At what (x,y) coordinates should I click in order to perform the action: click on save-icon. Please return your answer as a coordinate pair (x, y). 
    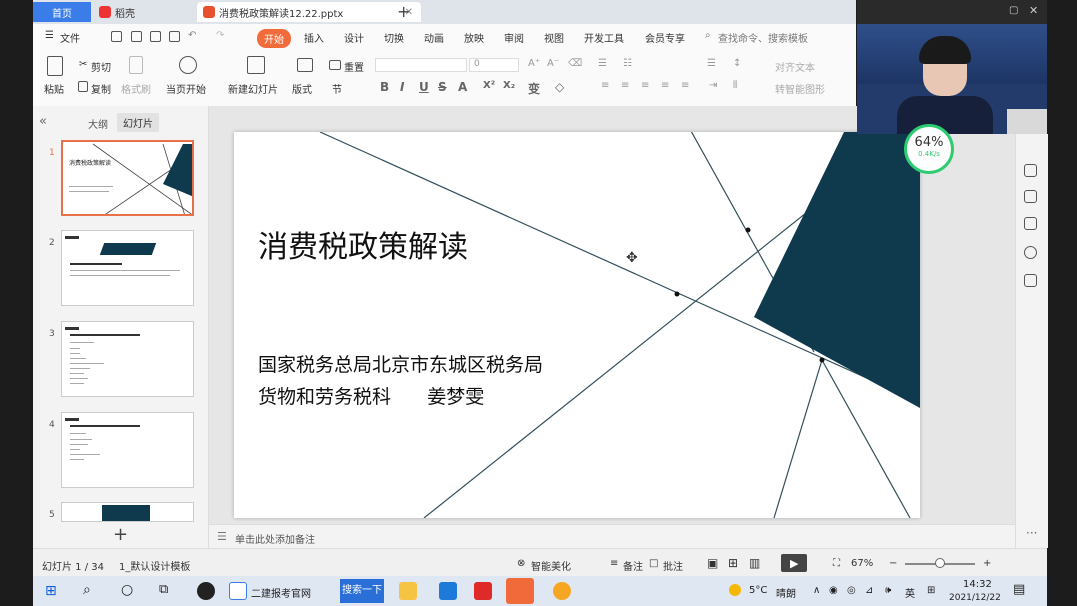
    Looking at the image, I should click on (116, 36).